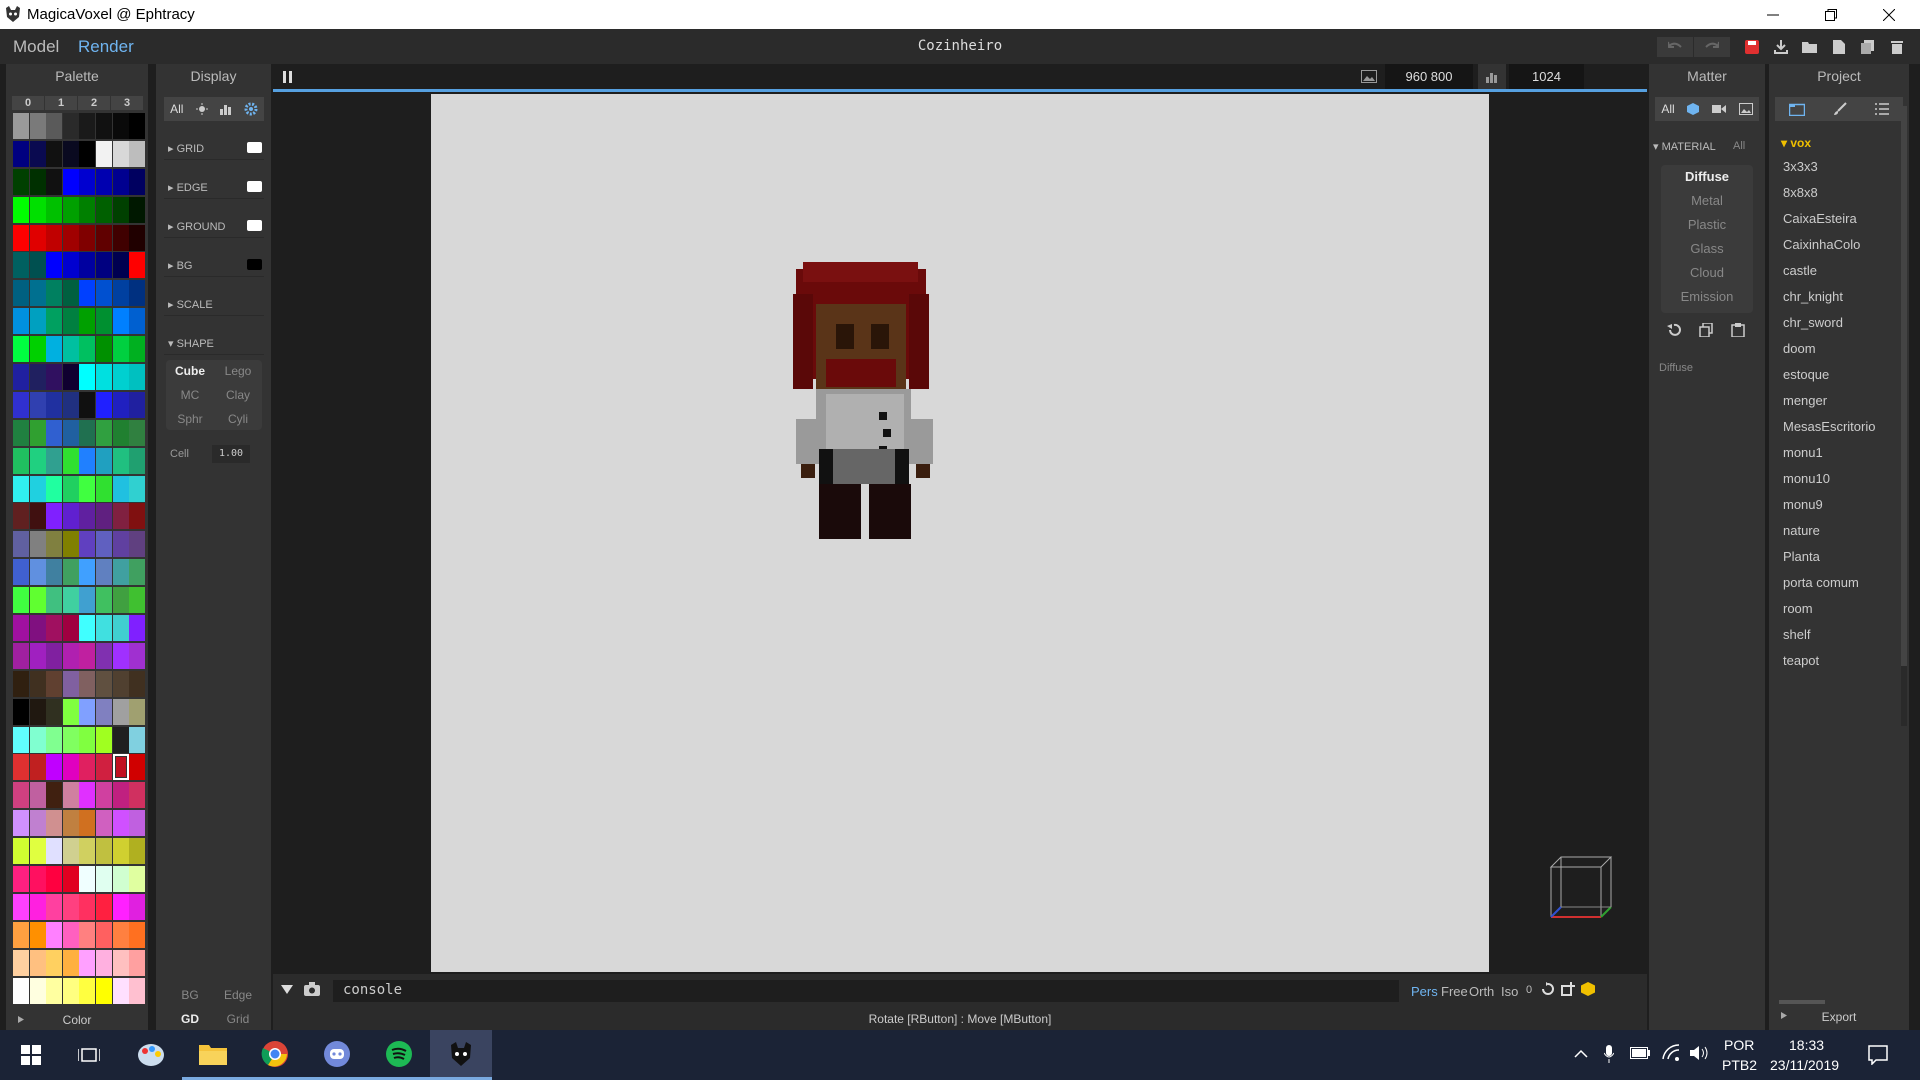 This screenshot has width=1920, height=1080. I want to click on shape-lego: Lego, so click(238, 371).